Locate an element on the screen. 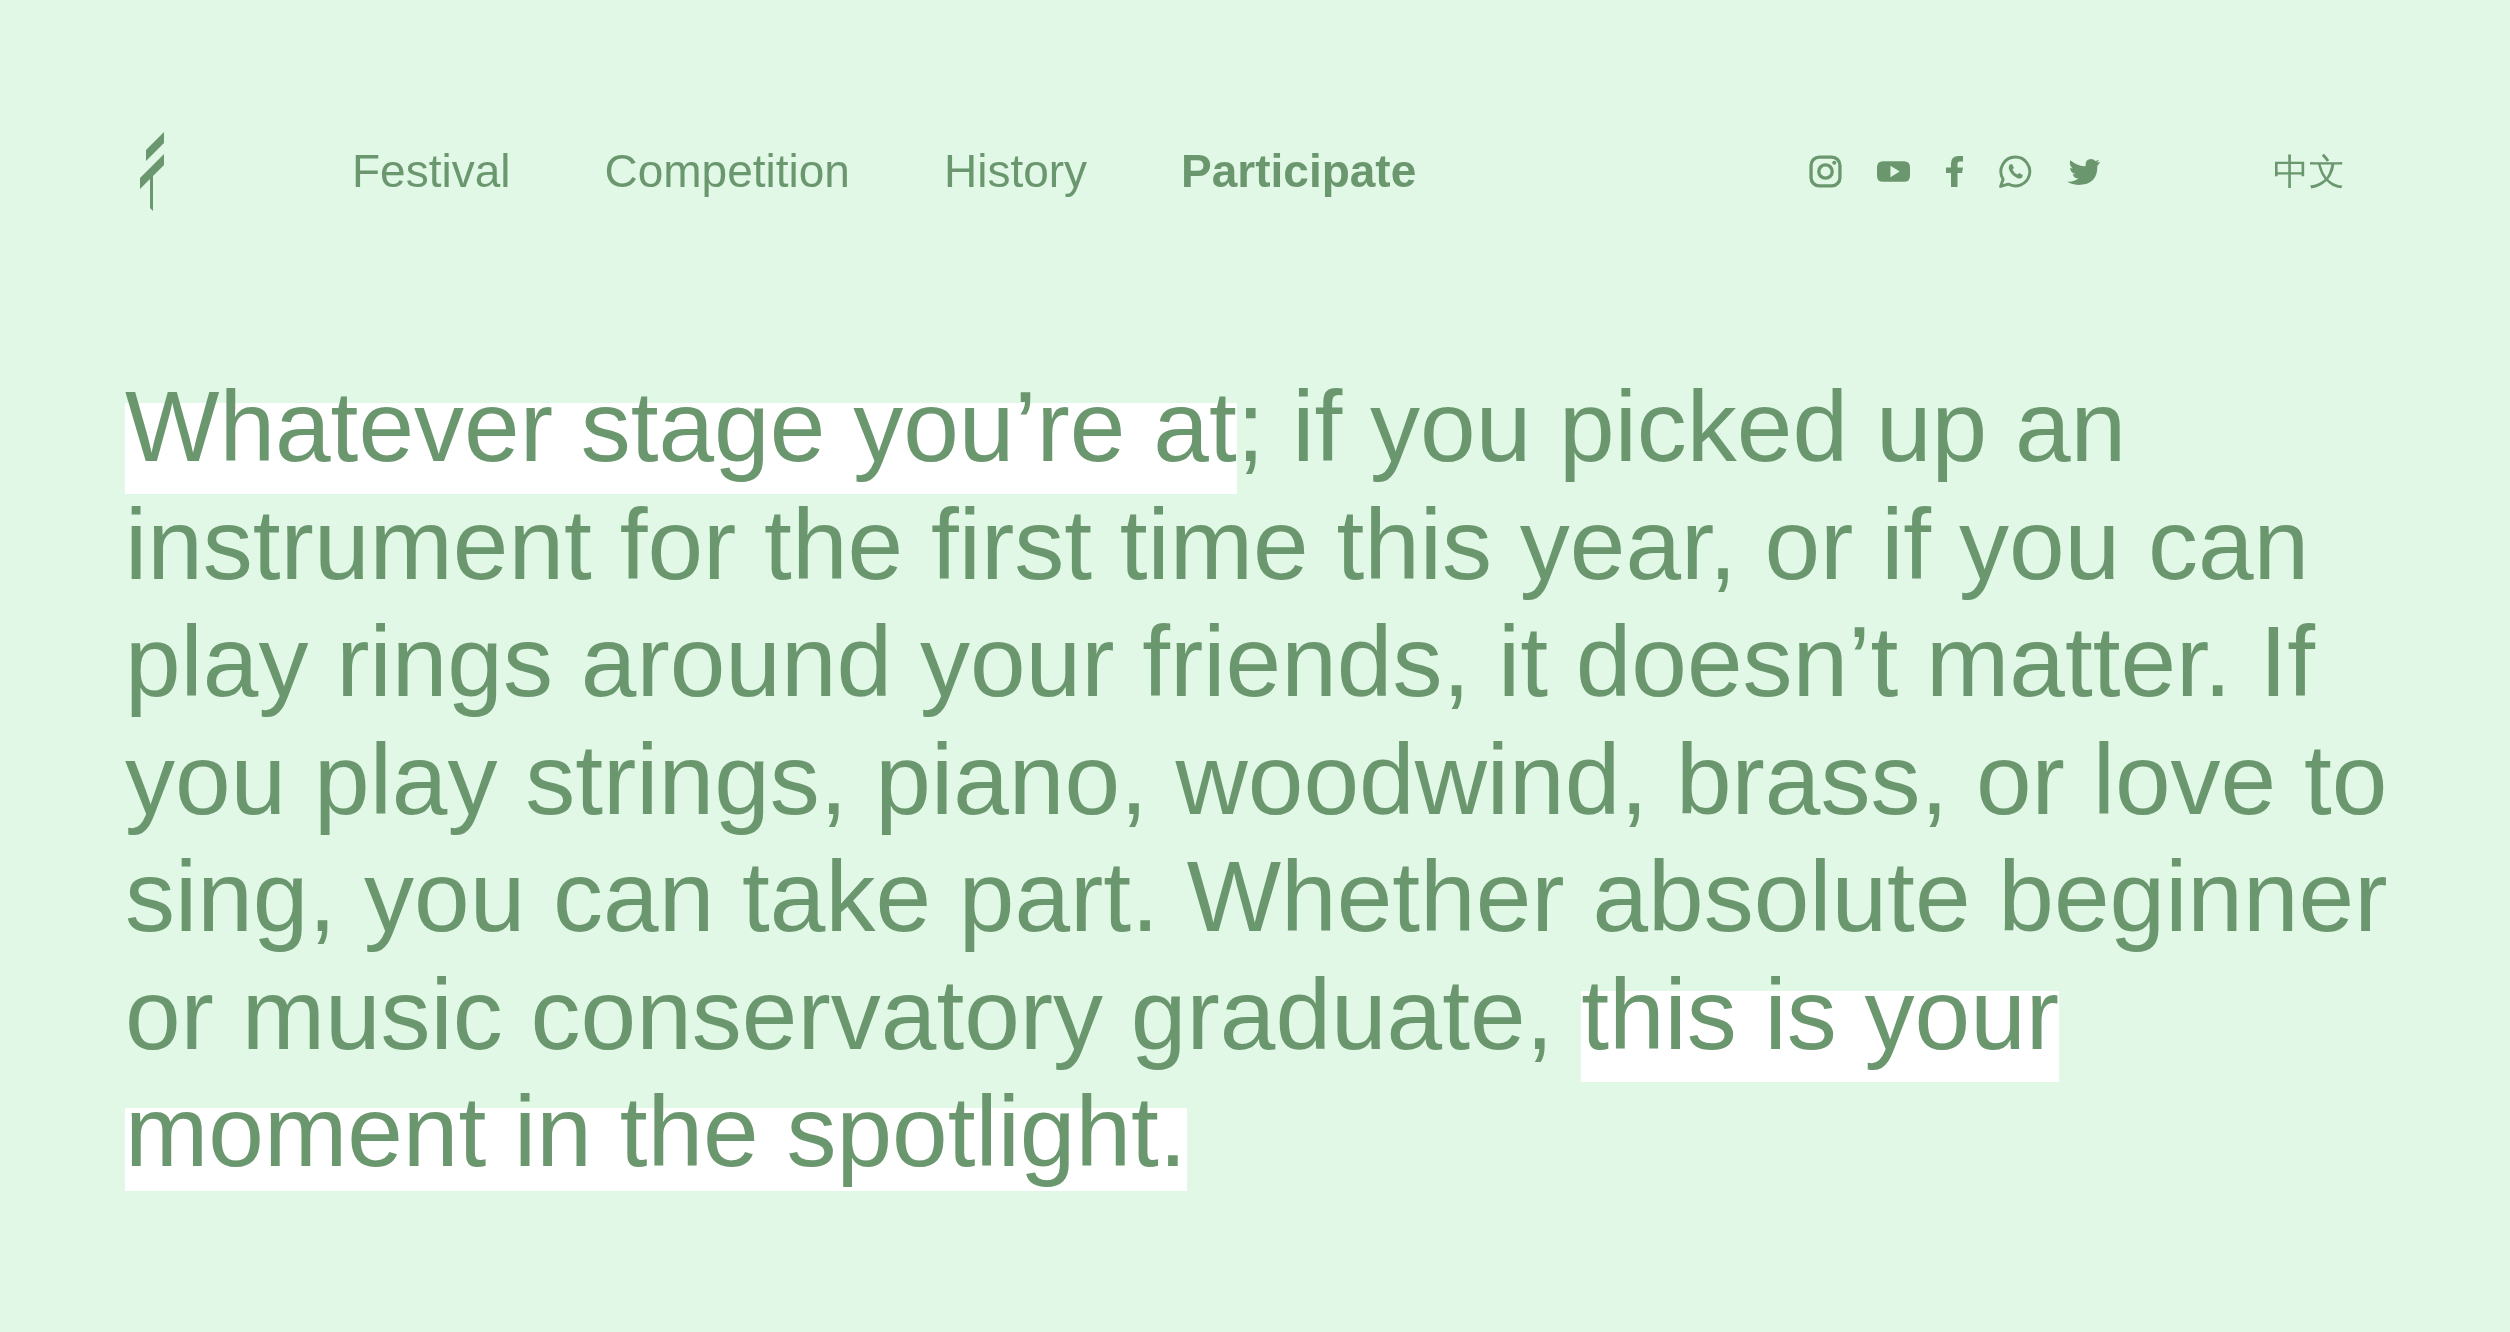  nav-link: Festival is located at coordinates (431, 171).